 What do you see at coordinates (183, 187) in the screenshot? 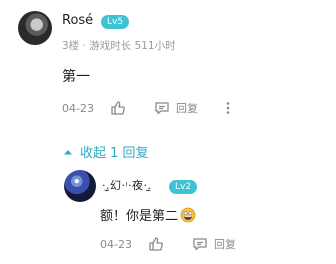
I see `reply-level-badge: Lv2` at bounding box center [183, 187].